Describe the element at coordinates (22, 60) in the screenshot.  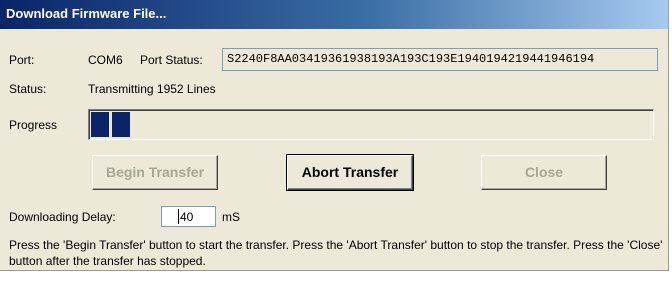
I see `port-label: Port:` at that location.